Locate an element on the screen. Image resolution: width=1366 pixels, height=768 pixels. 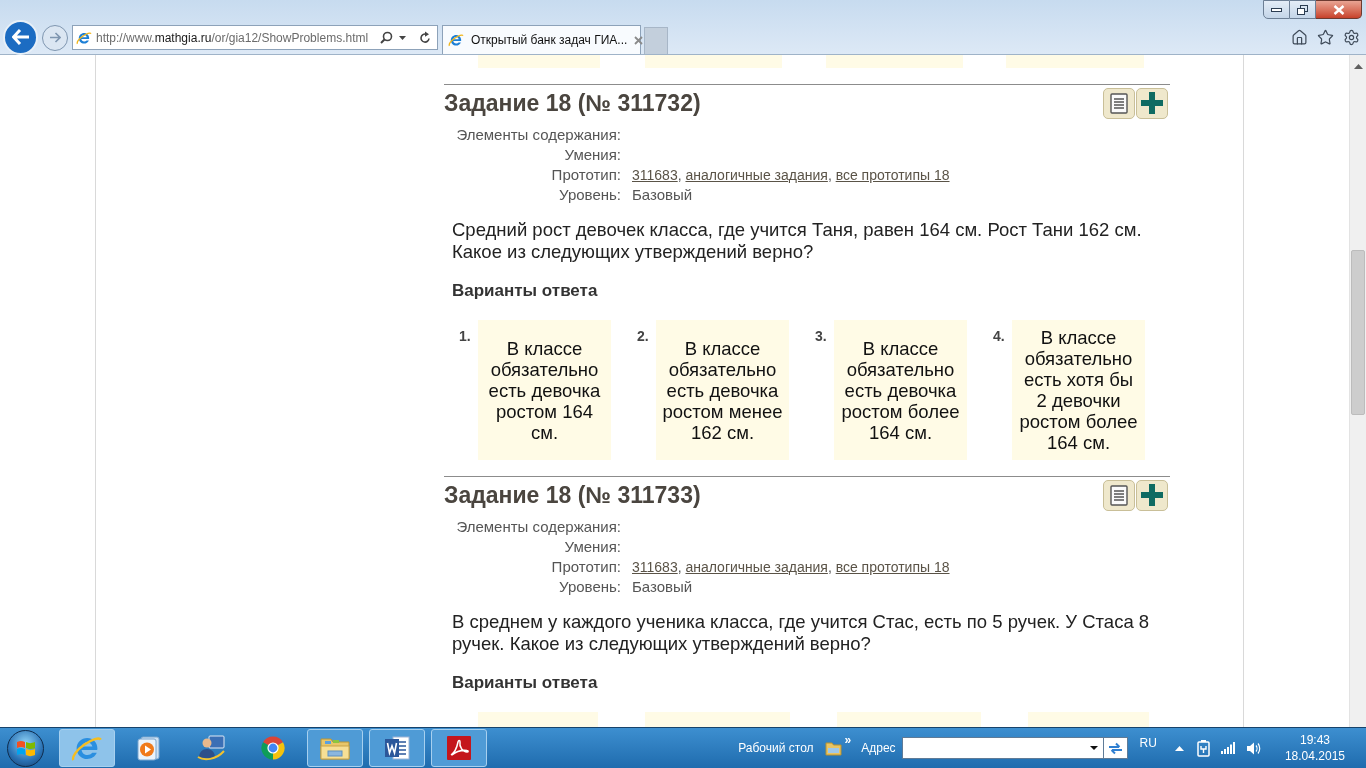
speaker-icon is located at coordinates (1253, 748).